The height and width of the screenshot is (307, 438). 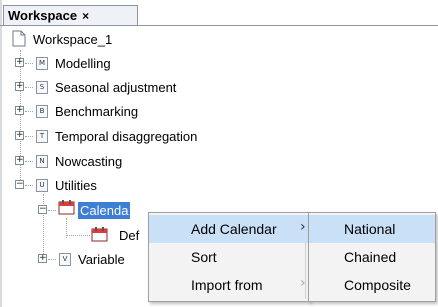 I want to click on submenu-add-calendar: National Chained Composite, so click(x=372, y=257).